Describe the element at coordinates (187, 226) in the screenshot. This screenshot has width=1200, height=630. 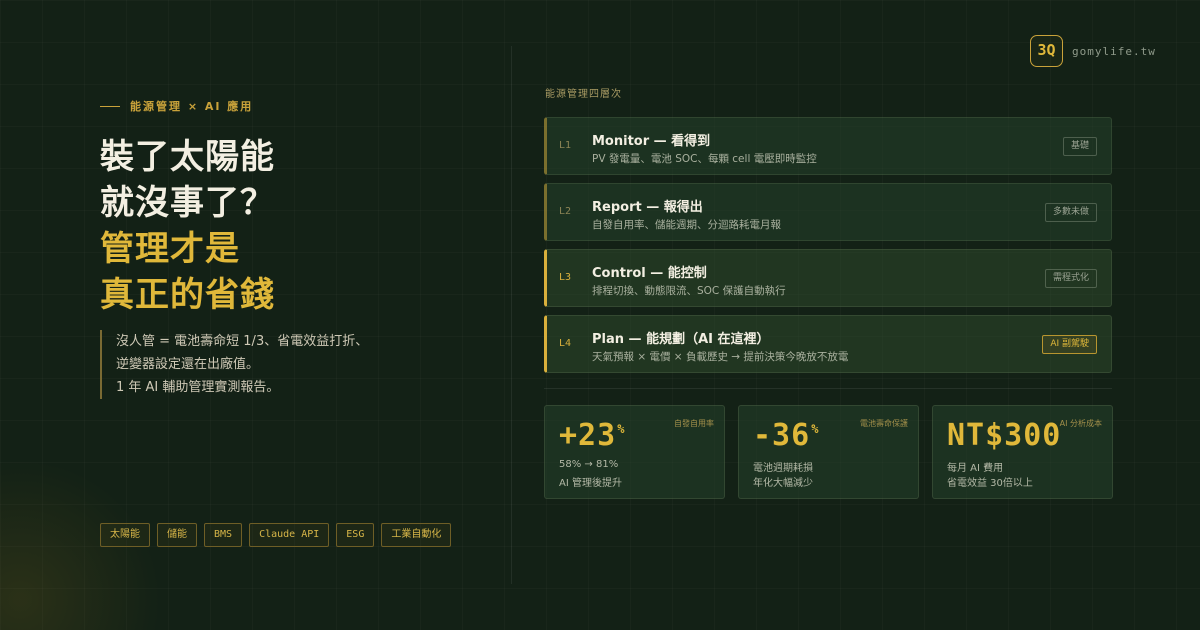
I see `headline: 裝了太陽能 就沒事了？ 管理才是 真正的省錢` at that location.